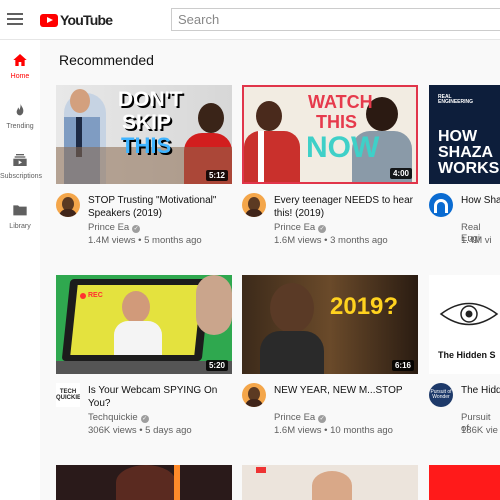 This screenshot has width=500, height=500. I want to click on sidebar-item-subscriptions: Subscriptions, so click(21, 175).